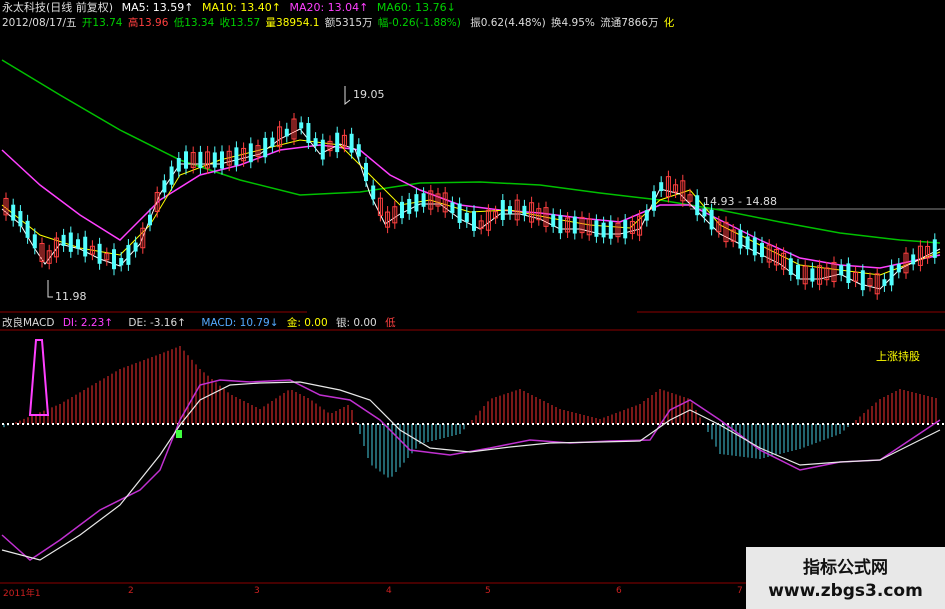 The height and width of the screenshot is (609, 945). Describe the element at coordinates (148, 23) in the screenshot. I see `quote-high: 高13.96` at that location.